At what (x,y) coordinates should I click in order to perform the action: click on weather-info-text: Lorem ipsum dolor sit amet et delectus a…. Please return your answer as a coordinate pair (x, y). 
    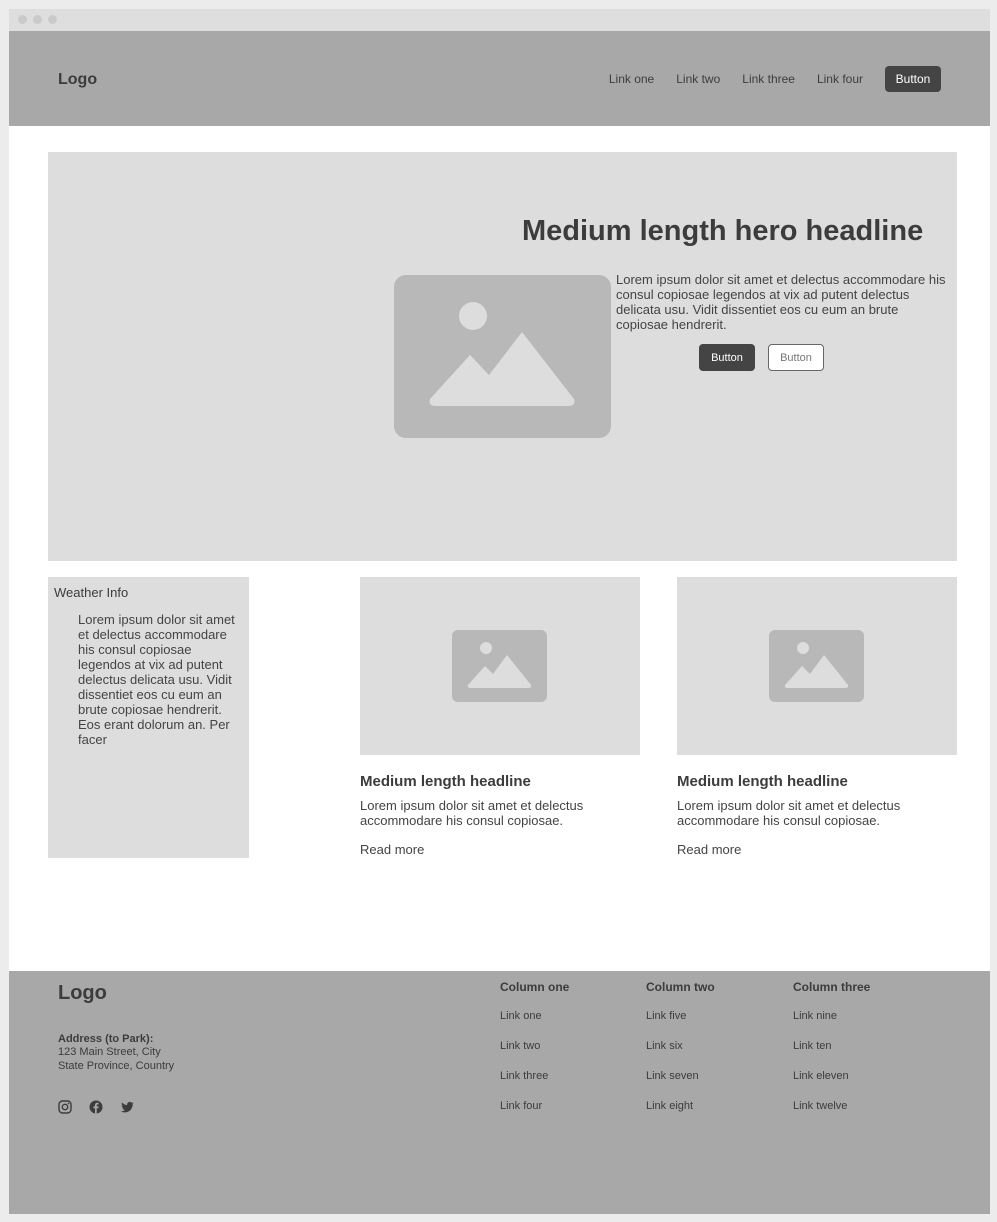
    Looking at the image, I should click on (156, 679).